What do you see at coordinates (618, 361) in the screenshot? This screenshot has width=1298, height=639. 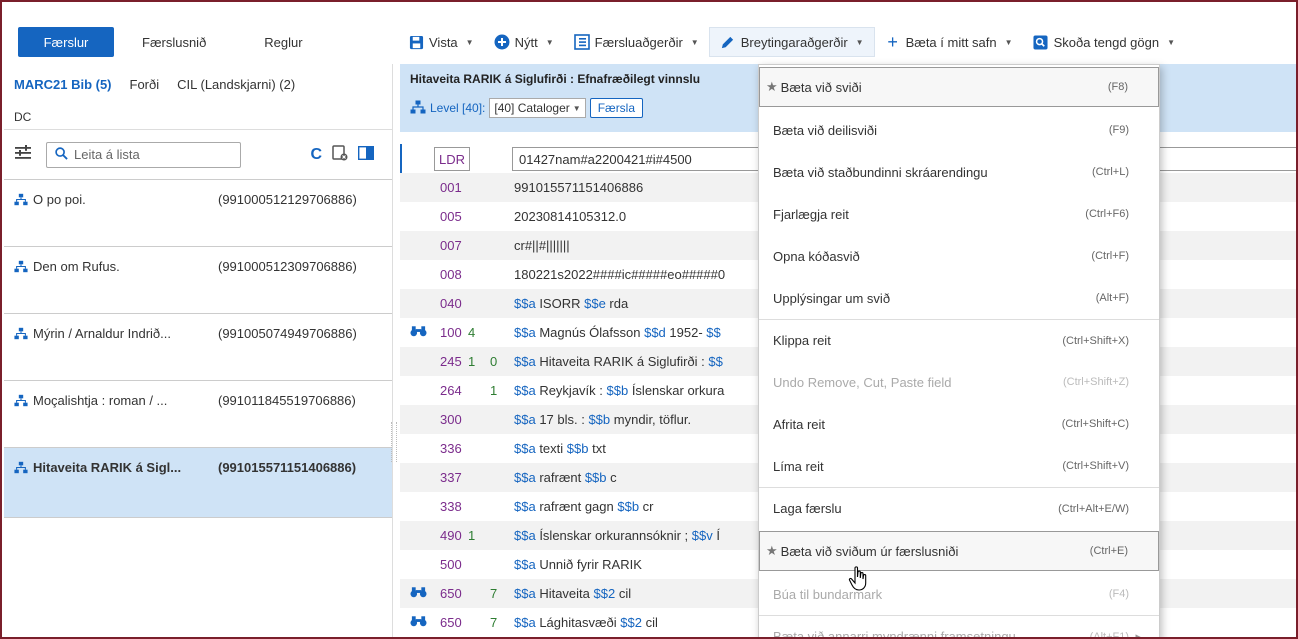 I see `field-content: $$a Hitaveita RARIK á Siglufirði : $$` at bounding box center [618, 361].